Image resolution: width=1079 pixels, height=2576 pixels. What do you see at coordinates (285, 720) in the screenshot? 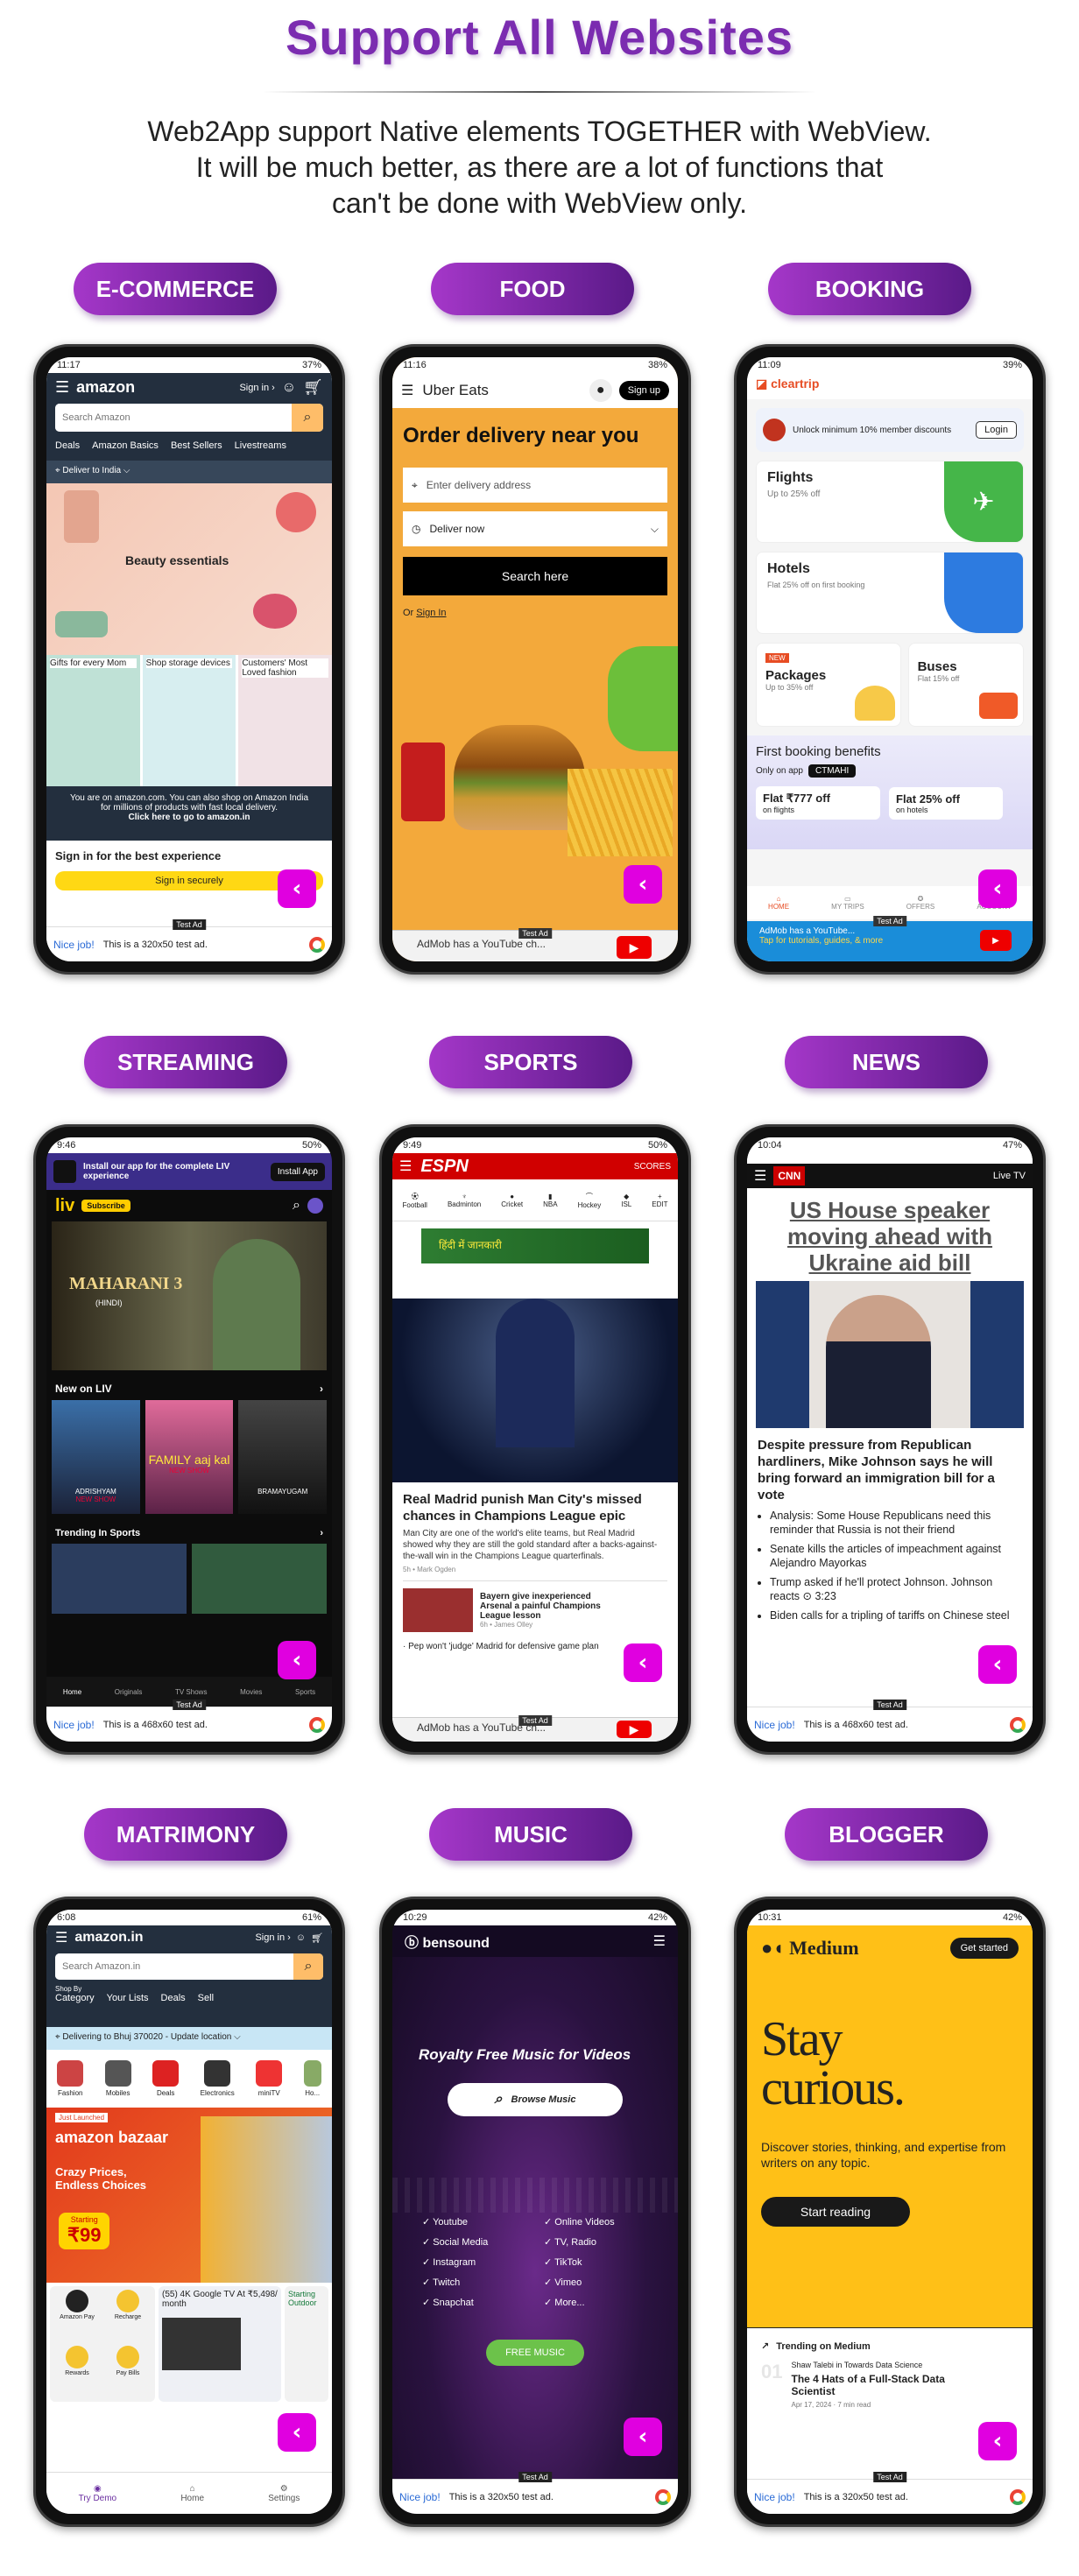
I see `tile-fashion: Customers' Most Loved fashion` at bounding box center [285, 720].